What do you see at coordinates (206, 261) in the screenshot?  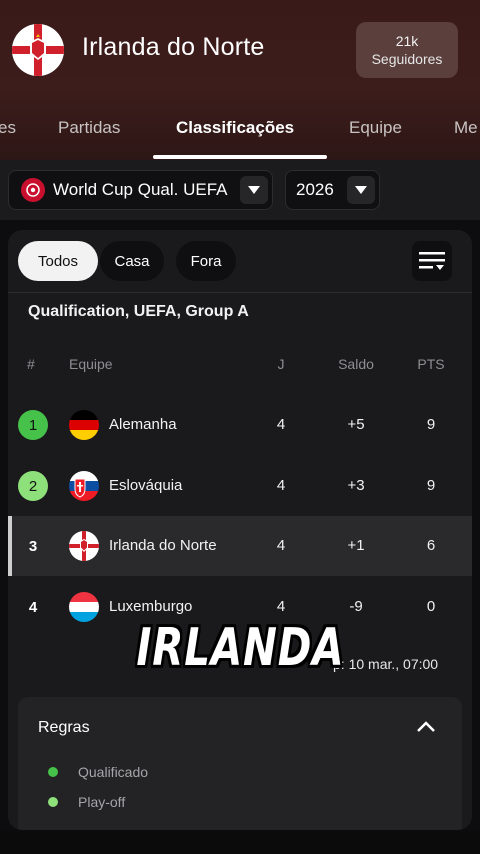 I see `chip-away: Fora` at bounding box center [206, 261].